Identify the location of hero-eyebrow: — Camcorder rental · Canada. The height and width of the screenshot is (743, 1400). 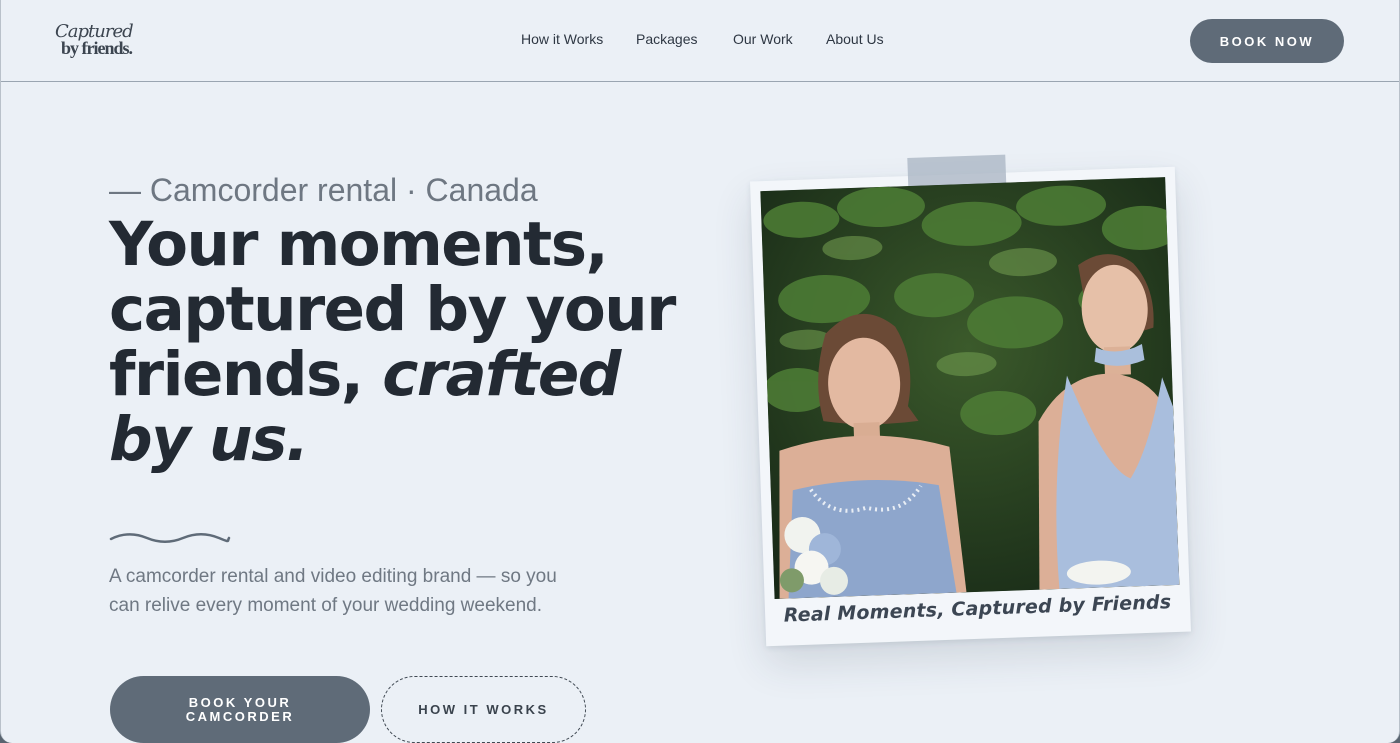
(323, 190).